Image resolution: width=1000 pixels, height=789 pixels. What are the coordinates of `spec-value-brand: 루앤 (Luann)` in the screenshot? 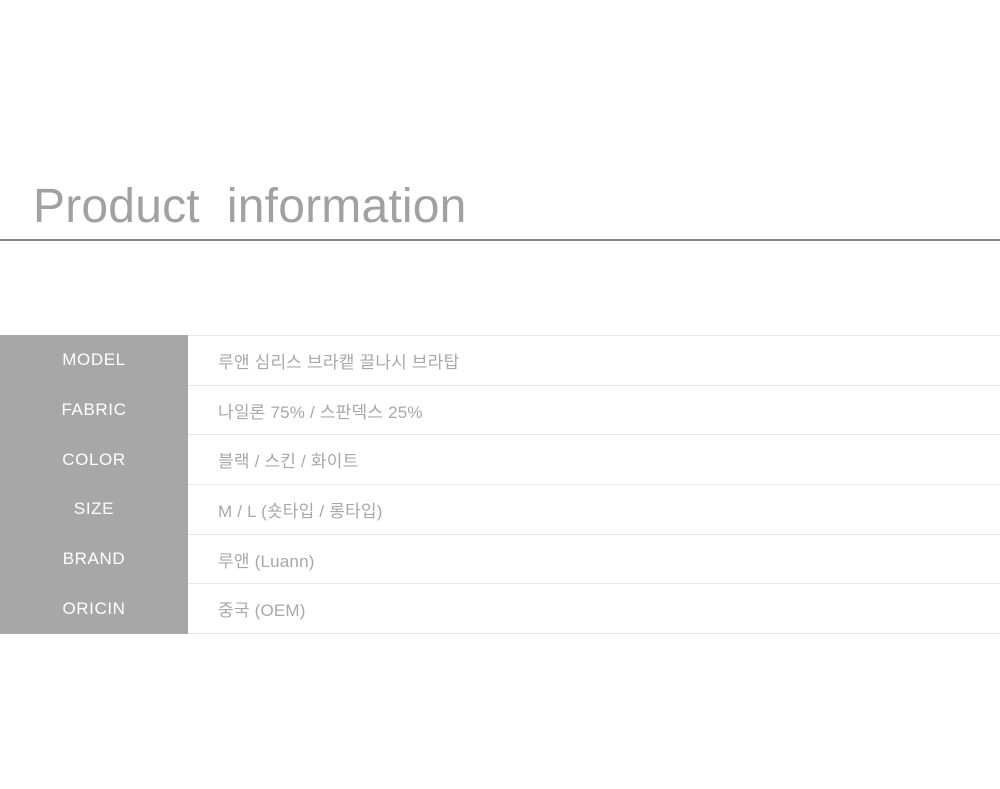 It's located at (594, 558).